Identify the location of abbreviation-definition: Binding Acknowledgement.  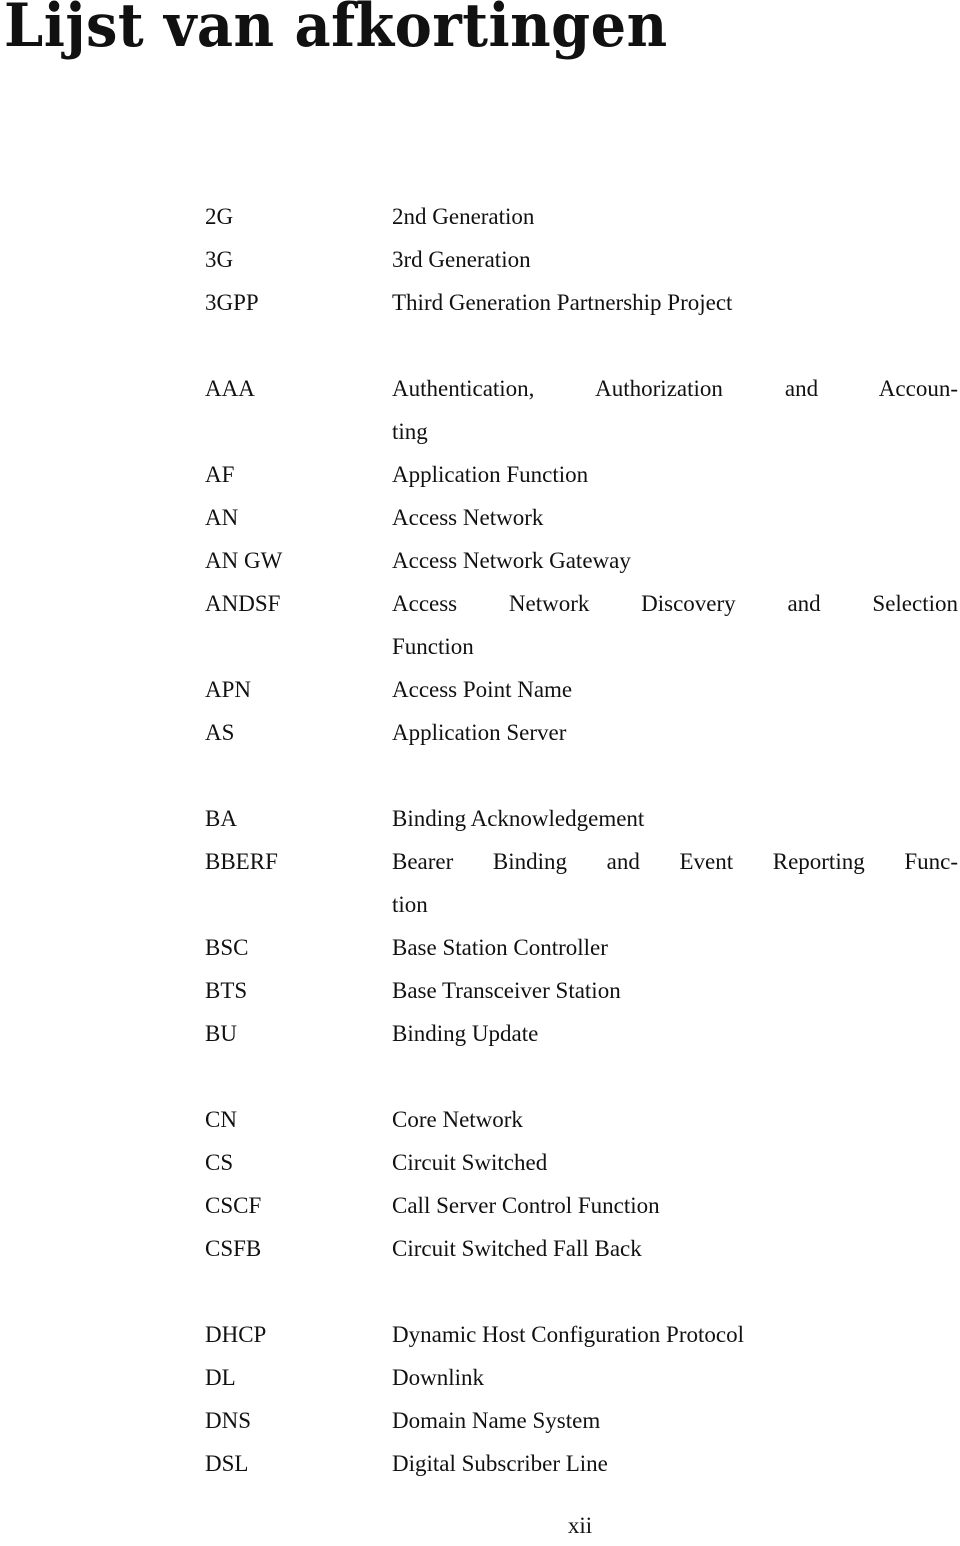
(518, 818).